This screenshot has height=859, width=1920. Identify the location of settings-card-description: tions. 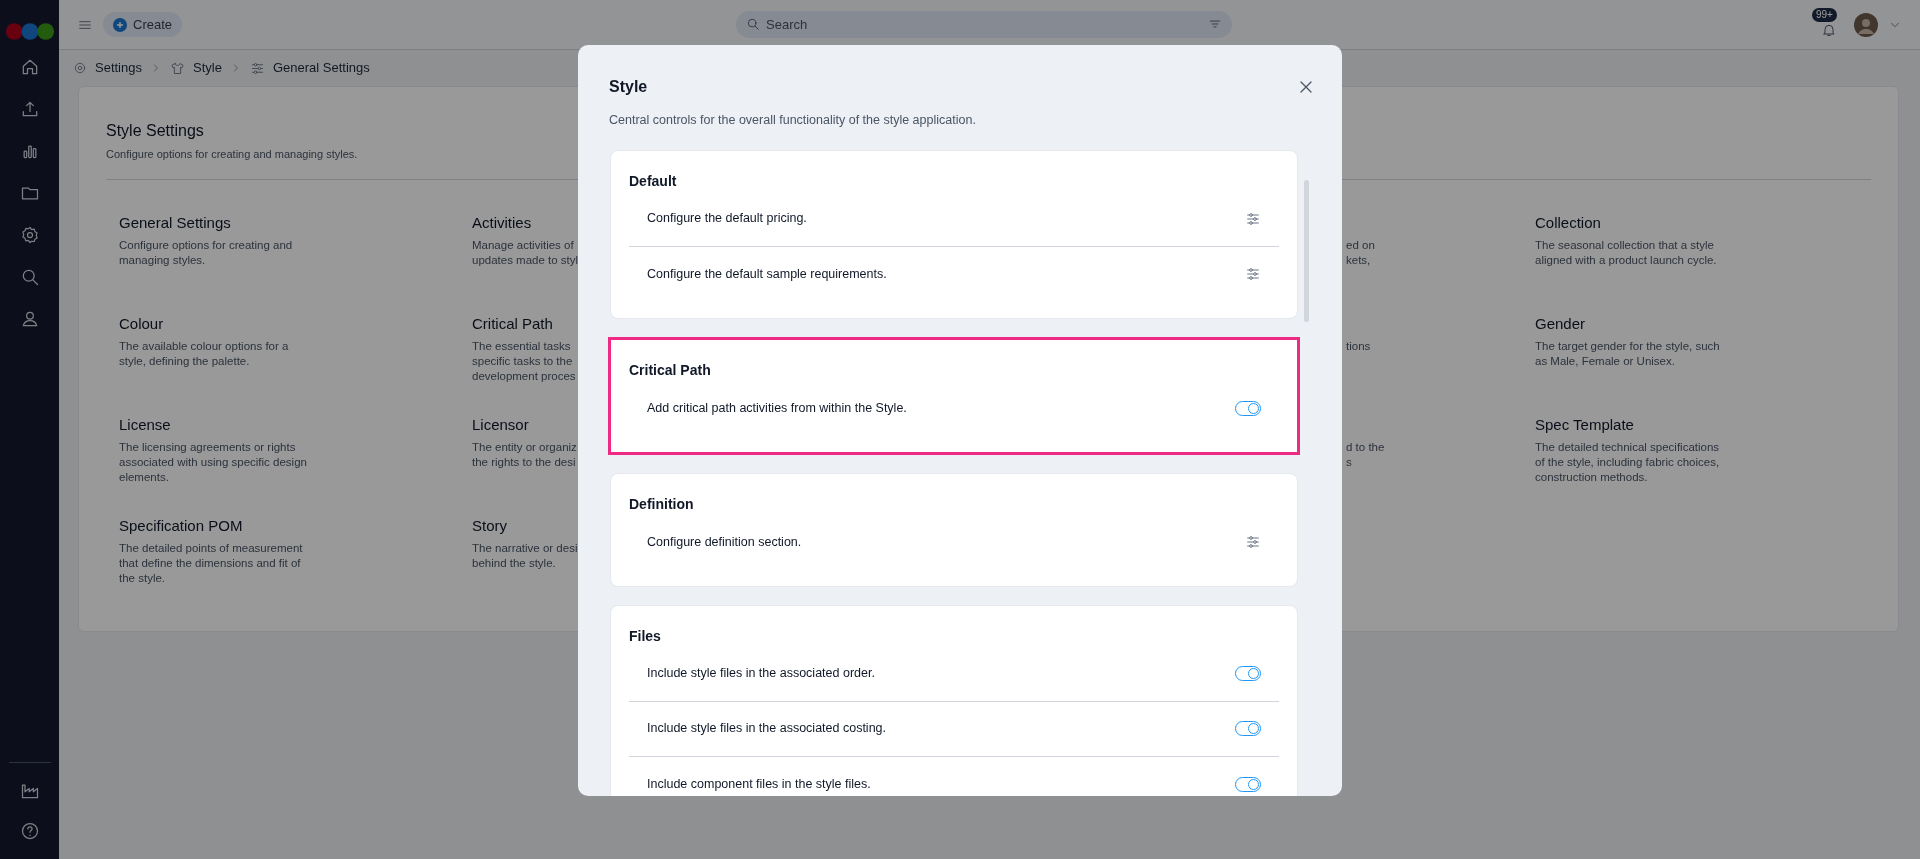
(1358, 346).